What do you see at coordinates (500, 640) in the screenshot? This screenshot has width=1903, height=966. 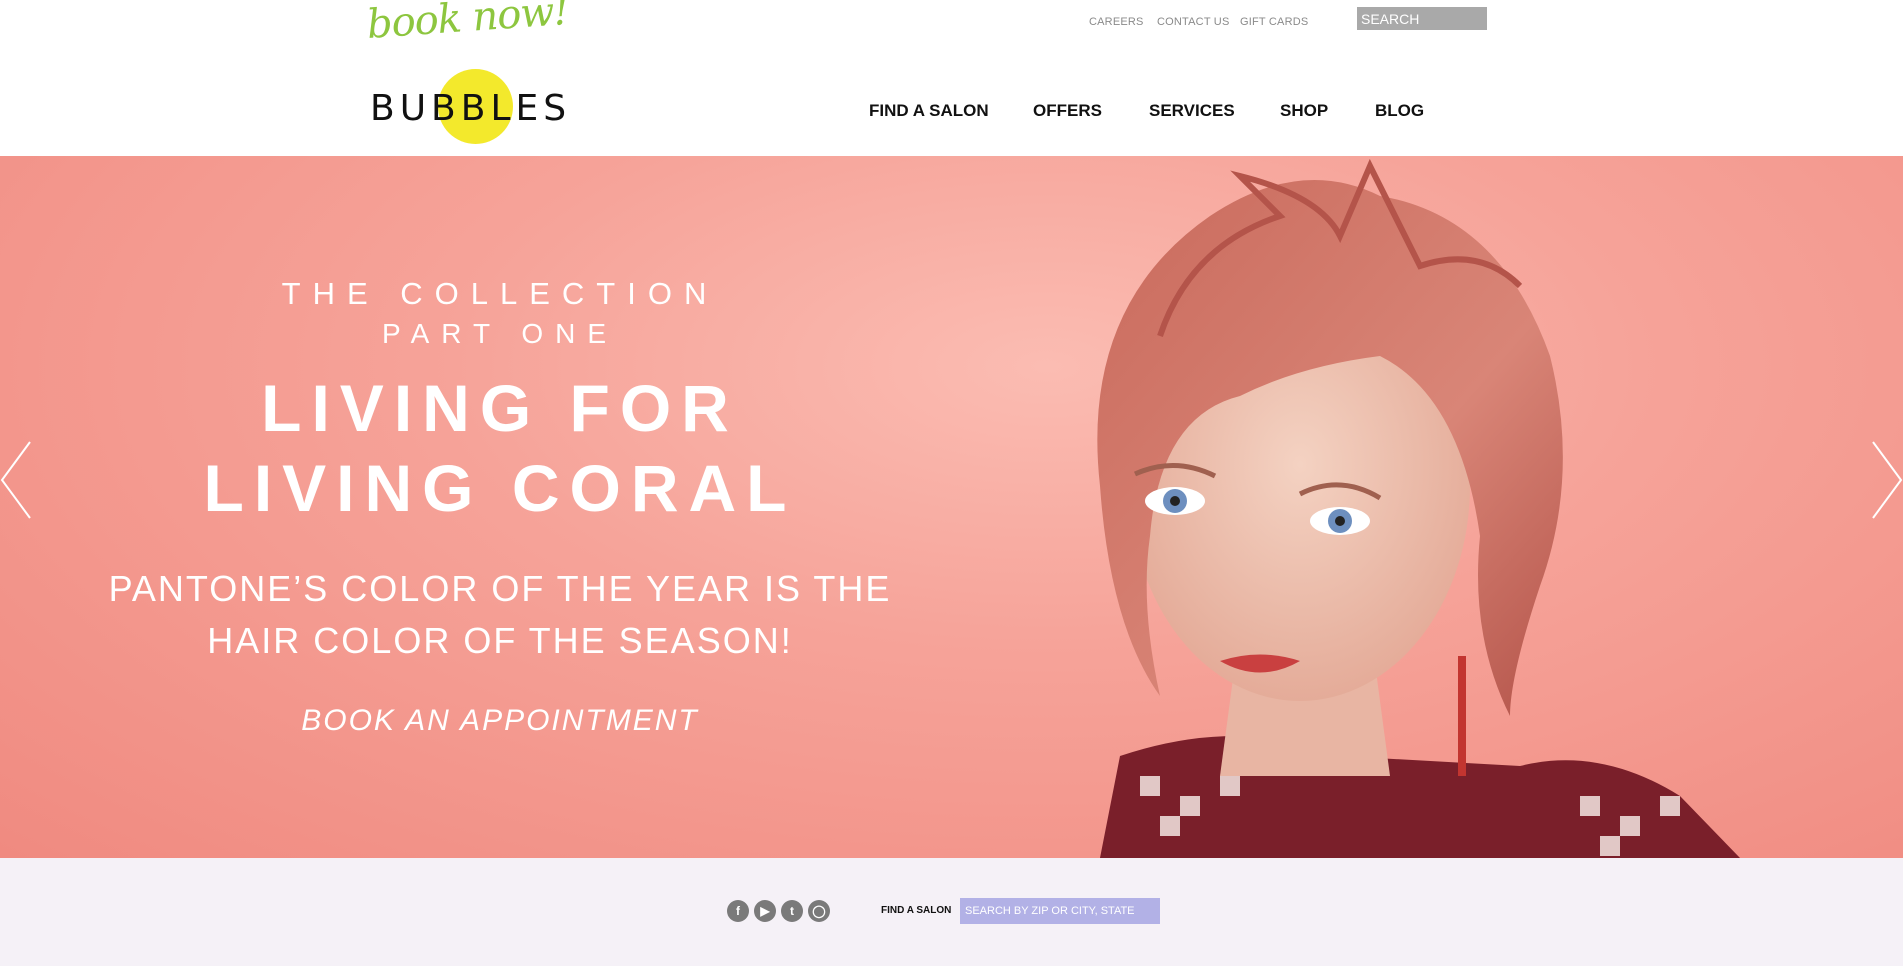 I see `hero-subtitle-2: HAIR COLOR OF THE SEASON!` at bounding box center [500, 640].